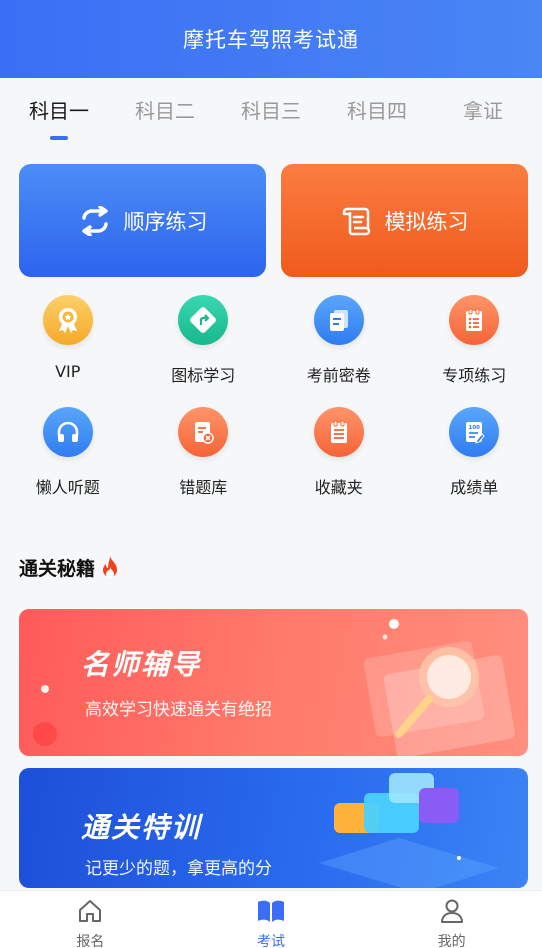  I want to click on feature-secret-paper: 考前密卷, so click(339, 351).